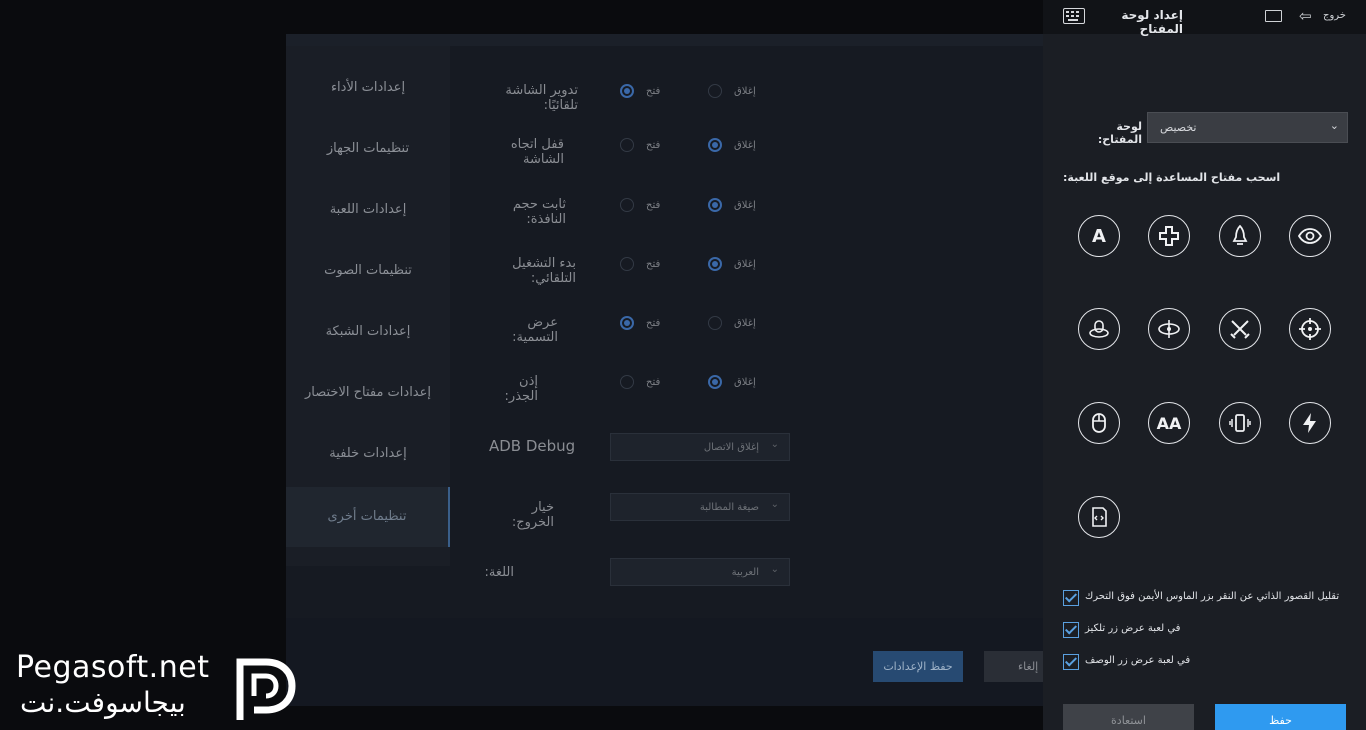 The image size is (1366, 730). What do you see at coordinates (266, 689) in the screenshot?
I see `pegasoft-logo-icon` at bounding box center [266, 689].